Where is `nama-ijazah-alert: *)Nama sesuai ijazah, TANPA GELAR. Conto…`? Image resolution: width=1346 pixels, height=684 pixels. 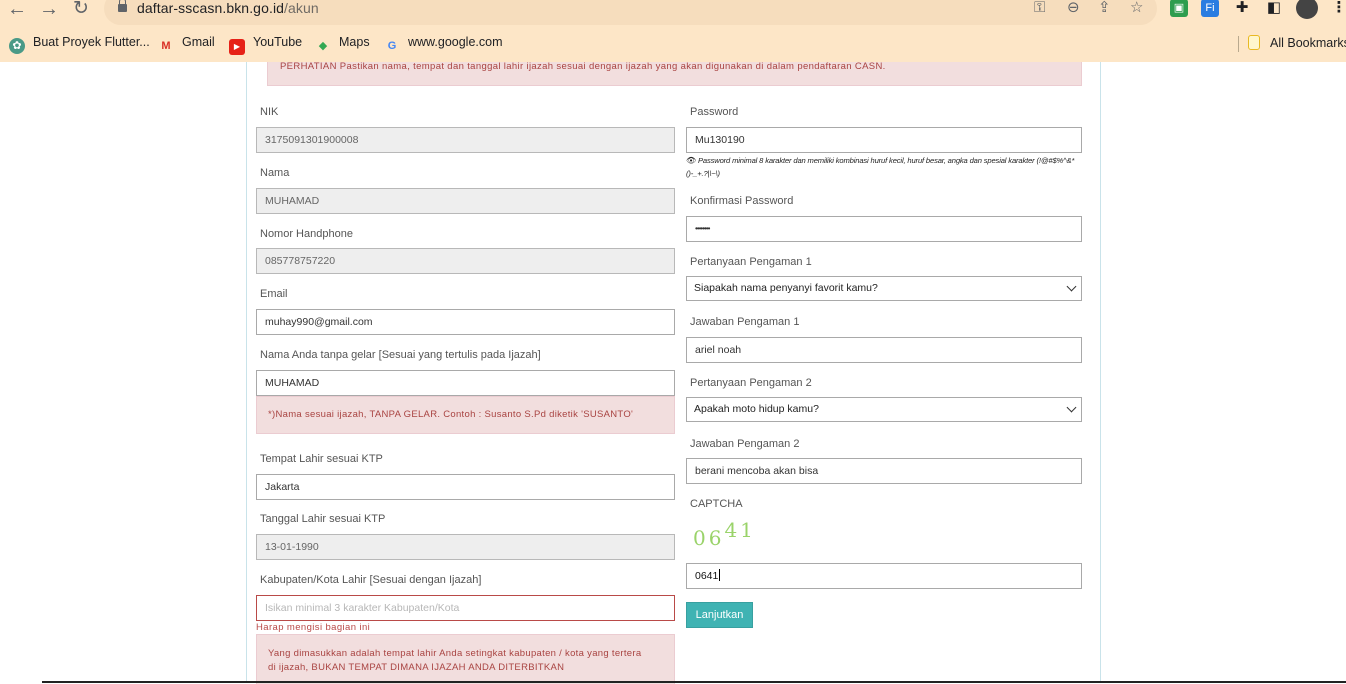
nama-ijazah-alert: *)Nama sesuai ijazah, TANPA GELAR. Conto… is located at coordinates (465, 415).